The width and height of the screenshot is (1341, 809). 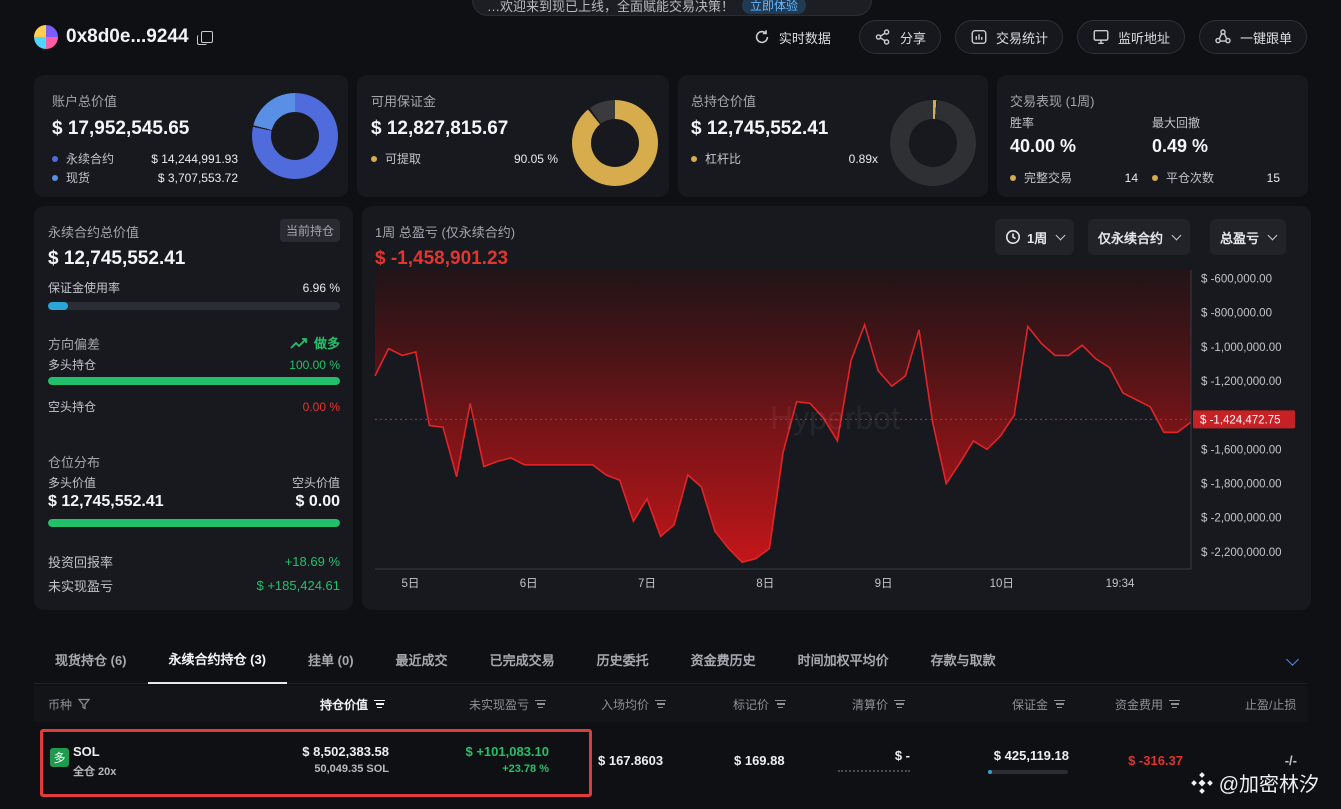 I want to click on metric-select: 总盈亏, so click(x=1248, y=237).